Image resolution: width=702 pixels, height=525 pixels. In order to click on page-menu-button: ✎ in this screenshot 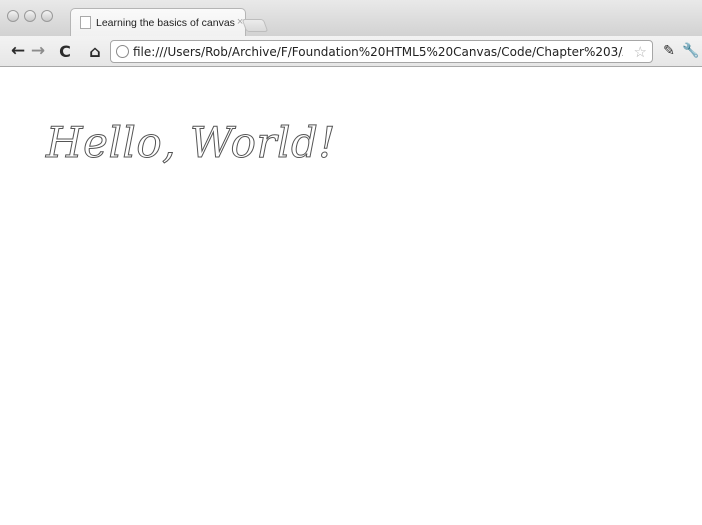, I will do `click(669, 51)`.